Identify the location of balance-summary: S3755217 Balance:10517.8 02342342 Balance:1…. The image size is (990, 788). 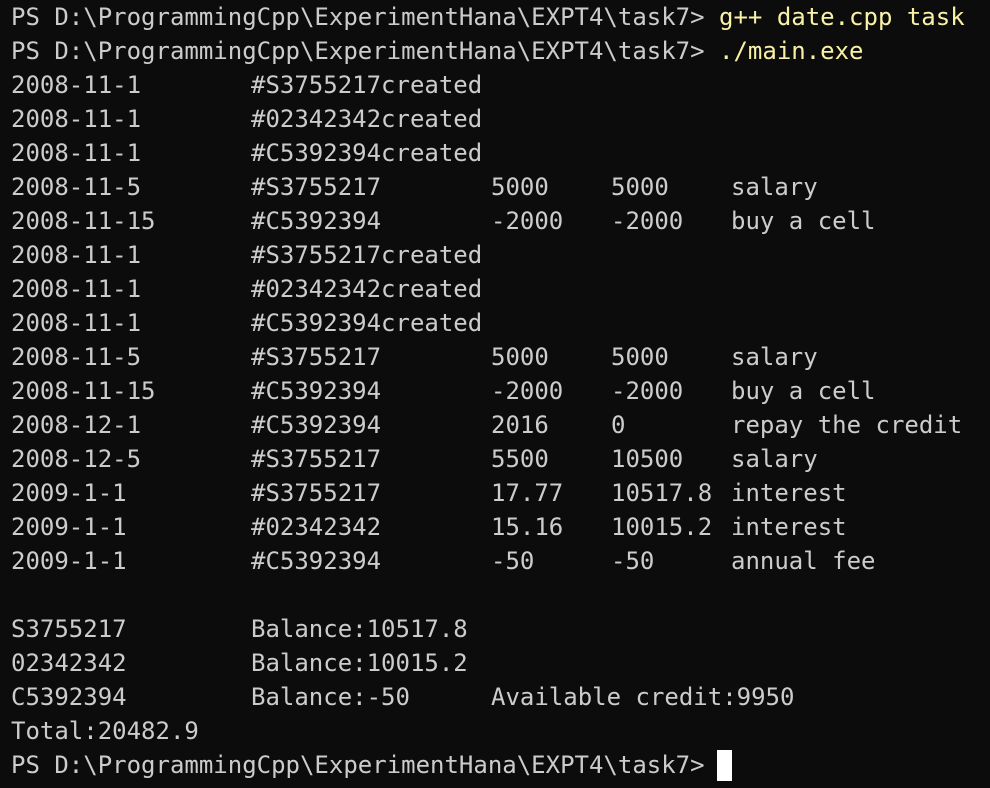
(500, 663).